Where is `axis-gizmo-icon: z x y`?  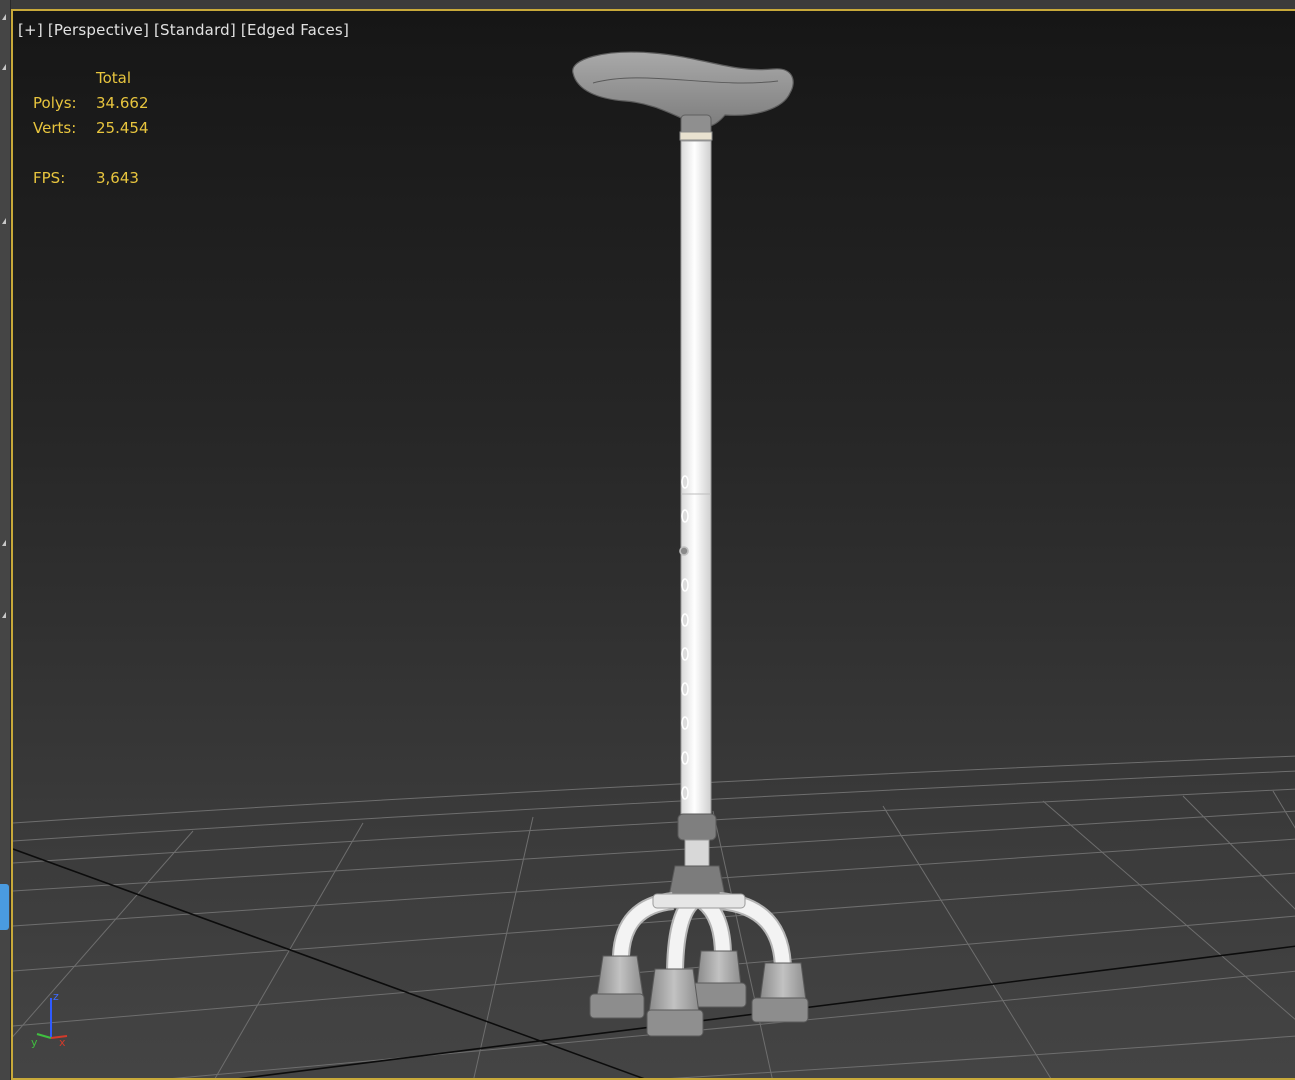 axis-gizmo-icon: z x y is located at coordinates (49, 1019).